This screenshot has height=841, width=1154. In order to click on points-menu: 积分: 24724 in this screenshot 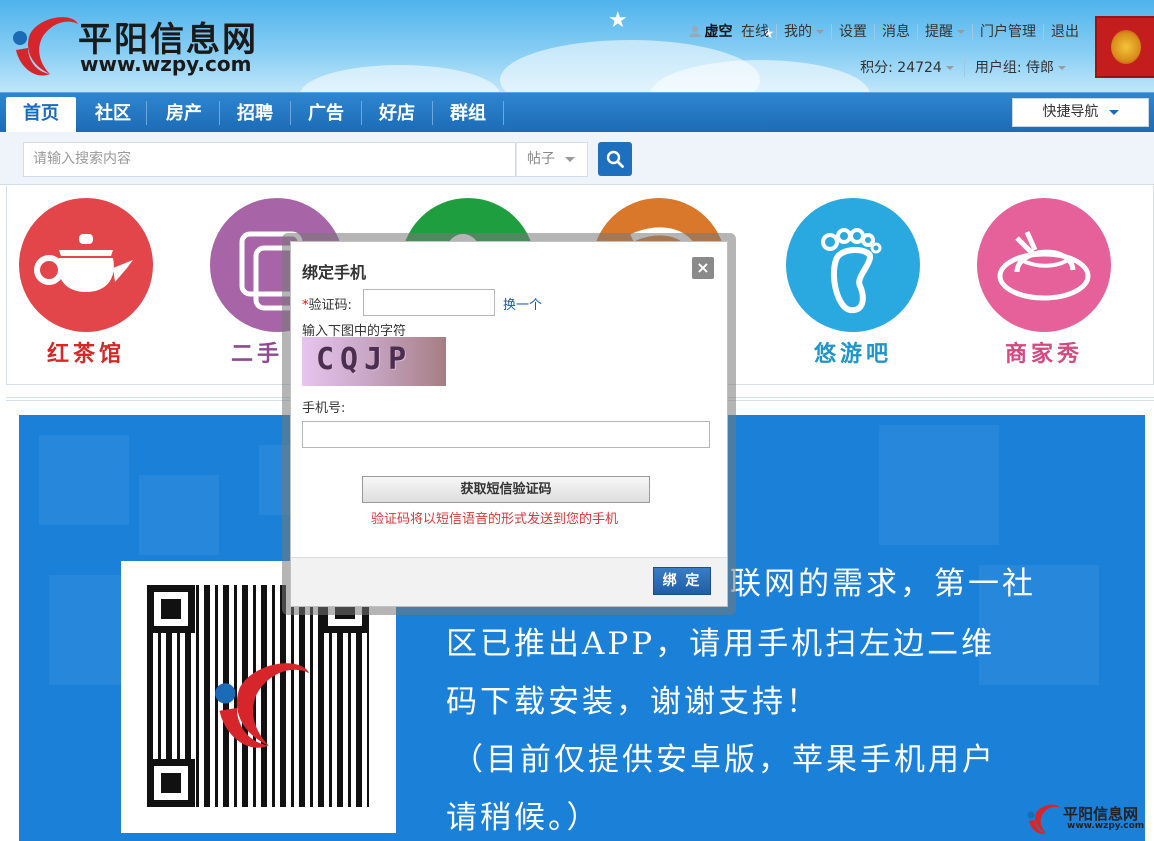, I will do `click(907, 67)`.